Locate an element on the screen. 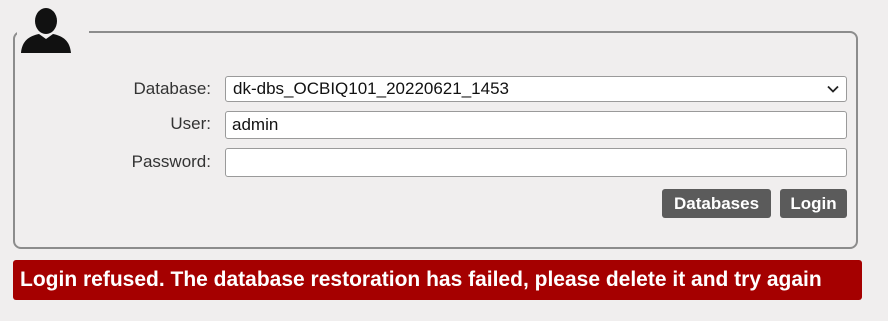 Image resolution: width=888 pixels, height=321 pixels. login-button: Login is located at coordinates (813, 203).